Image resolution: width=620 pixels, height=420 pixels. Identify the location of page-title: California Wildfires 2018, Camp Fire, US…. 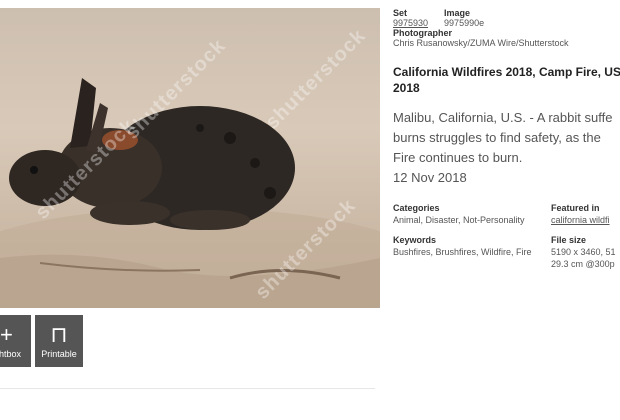
(506, 72).